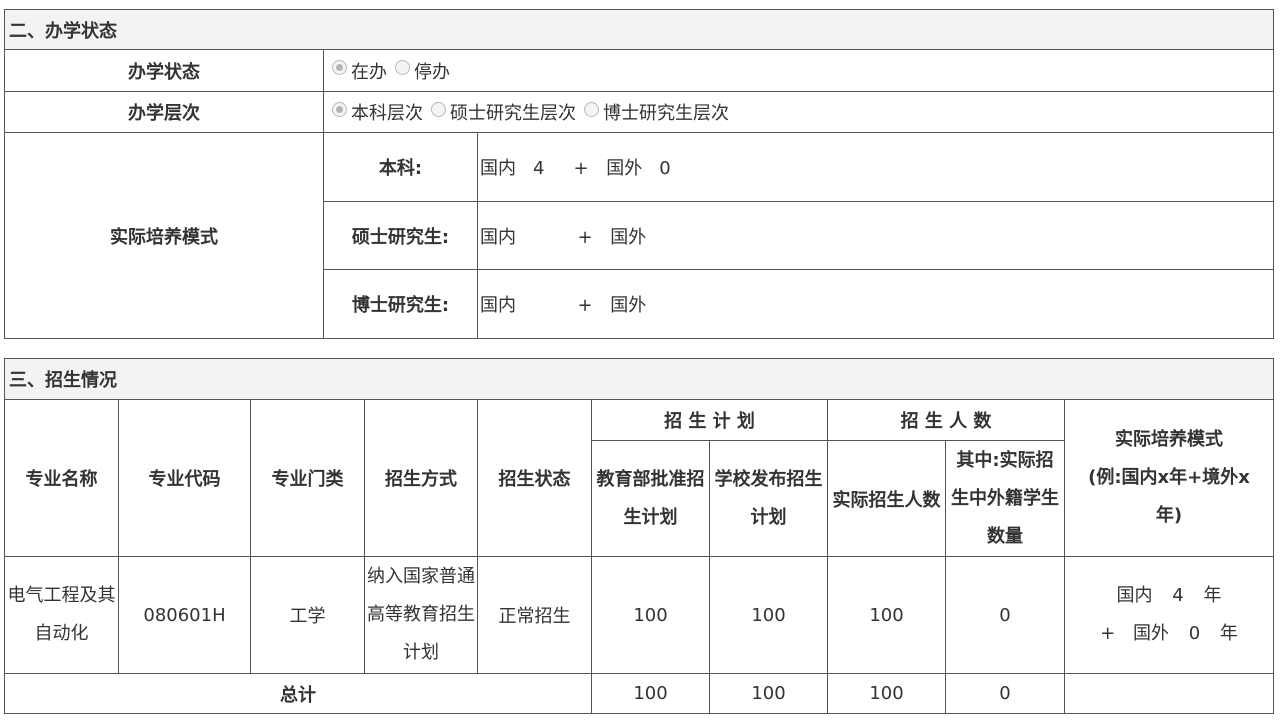  I want to click on header-line: 生计划, so click(650, 517).